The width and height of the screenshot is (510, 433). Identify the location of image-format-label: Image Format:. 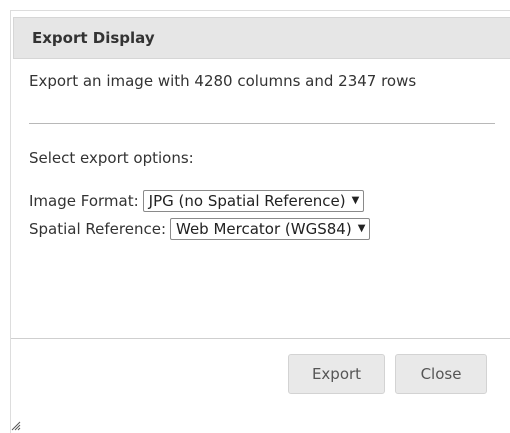
(84, 201).